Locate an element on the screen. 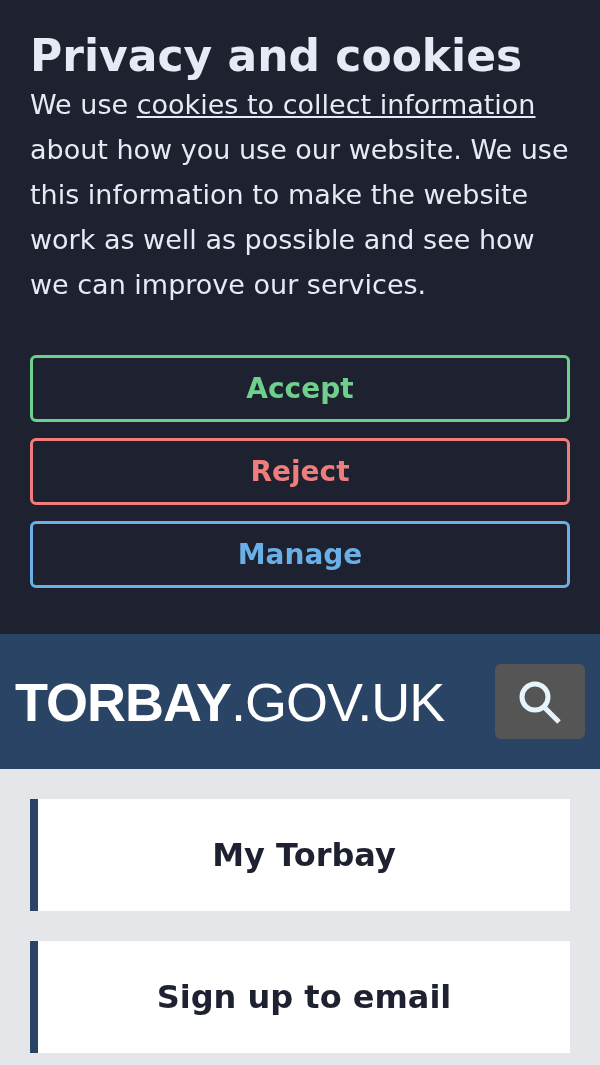 This screenshot has height=1065, width=600. consent-button: Accept is located at coordinates (300, 388).